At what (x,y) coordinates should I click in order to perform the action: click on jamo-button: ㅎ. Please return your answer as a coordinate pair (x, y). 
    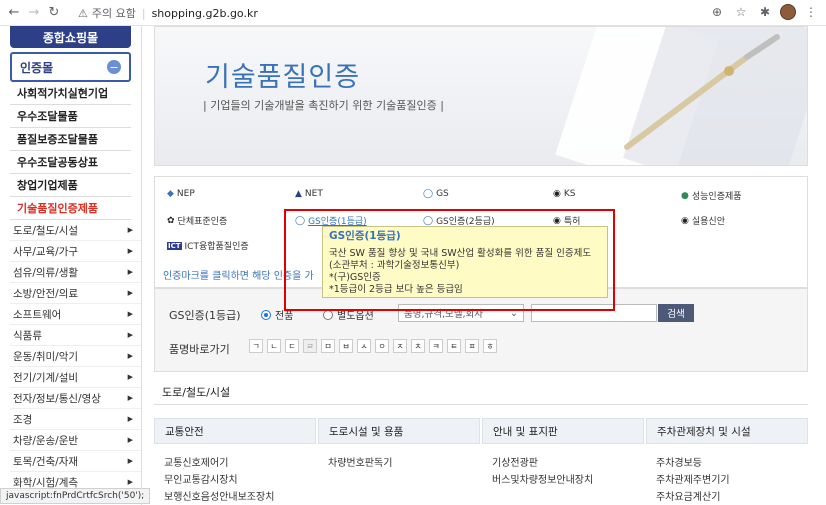
    Looking at the image, I should click on (490, 346).